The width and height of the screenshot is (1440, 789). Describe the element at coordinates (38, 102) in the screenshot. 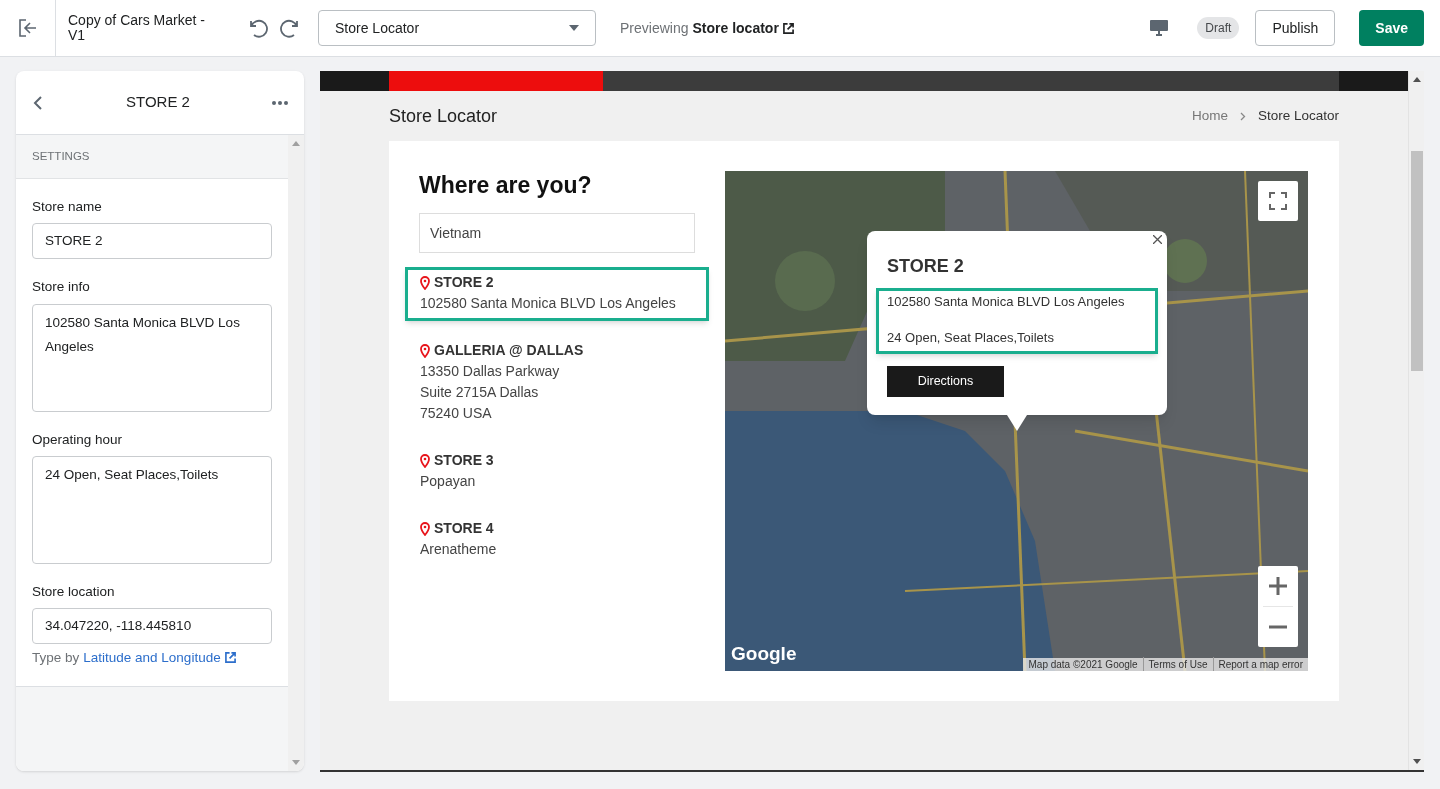

I see `back-icon` at that location.